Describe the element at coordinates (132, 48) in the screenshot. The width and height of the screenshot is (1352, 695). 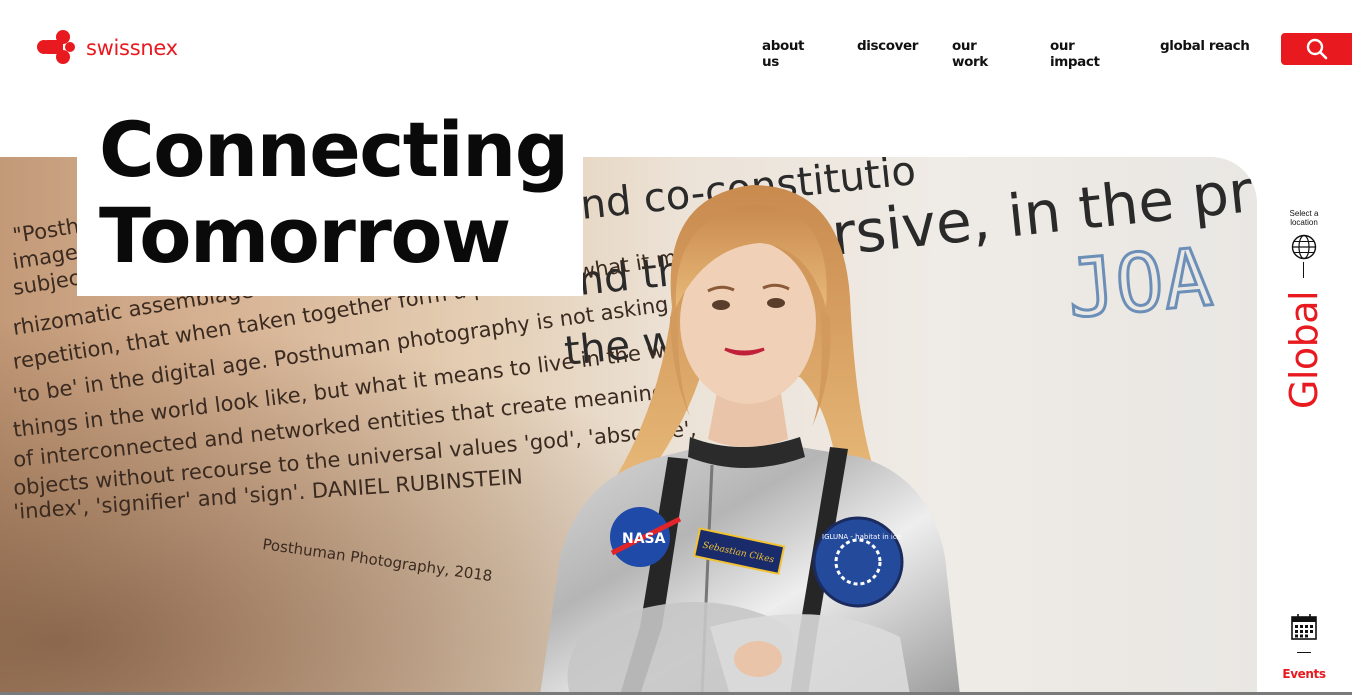
I see `brand-name: swissnex` at that location.